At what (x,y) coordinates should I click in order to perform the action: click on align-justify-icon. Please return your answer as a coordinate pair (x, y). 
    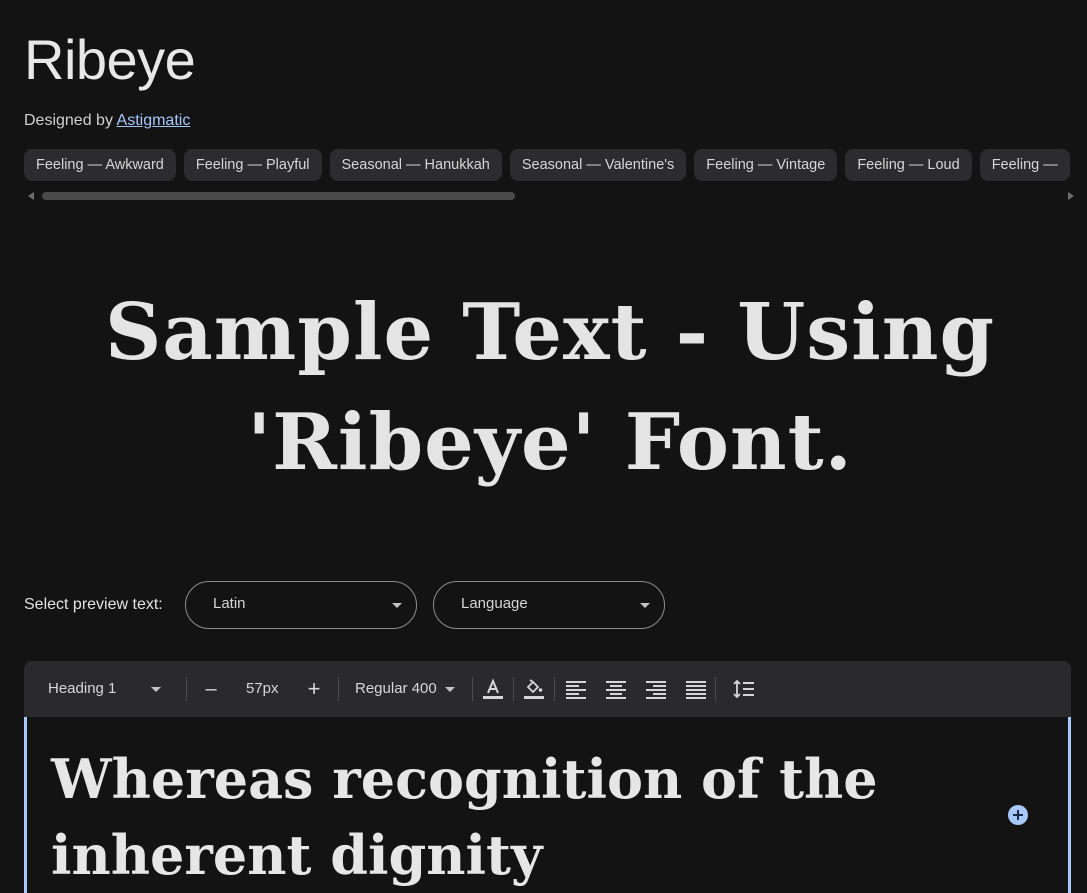
    Looking at the image, I should click on (696, 689).